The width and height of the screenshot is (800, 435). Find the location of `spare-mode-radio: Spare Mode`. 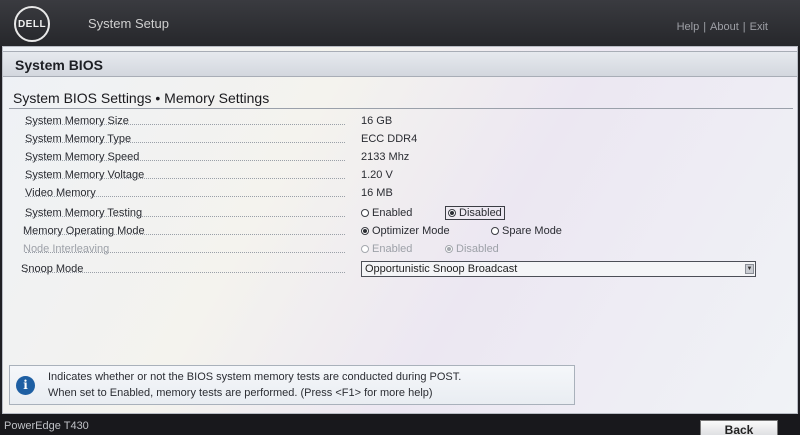

spare-mode-radio: Spare Mode is located at coordinates (526, 231).